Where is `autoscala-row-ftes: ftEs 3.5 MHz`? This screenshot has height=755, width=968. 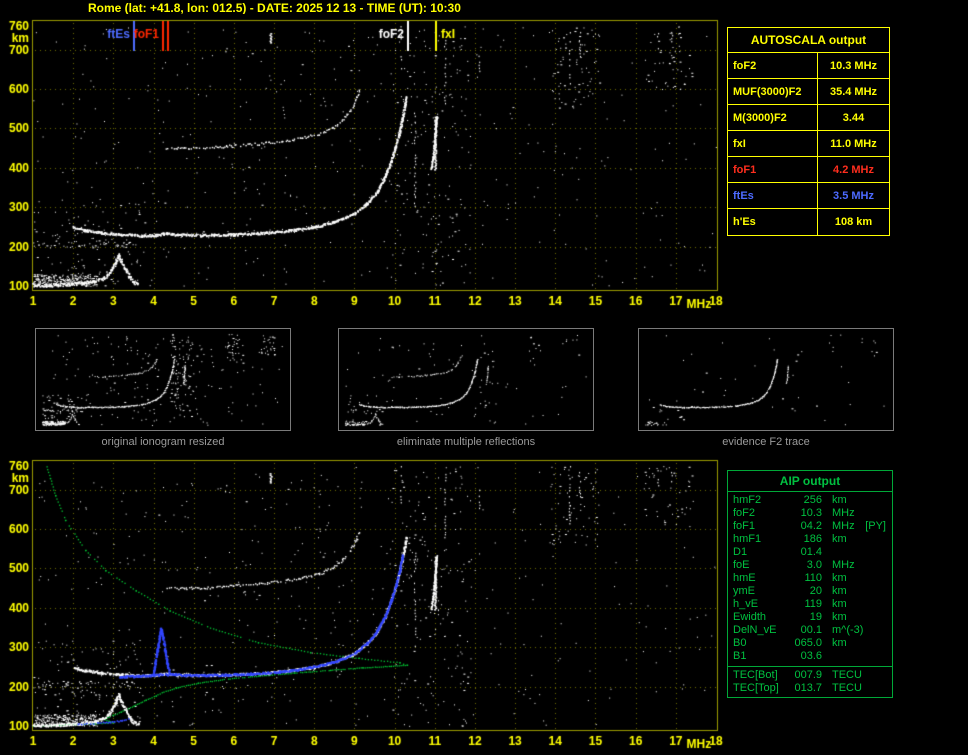
autoscala-row-ftes: ftEs 3.5 MHz is located at coordinates (808, 196).